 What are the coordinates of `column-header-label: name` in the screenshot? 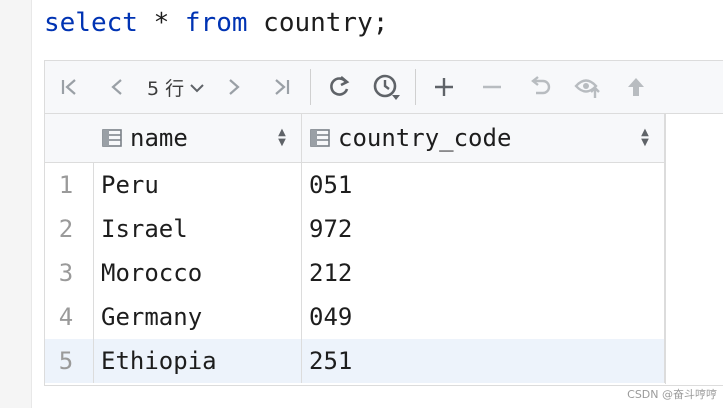 It's located at (159, 138).